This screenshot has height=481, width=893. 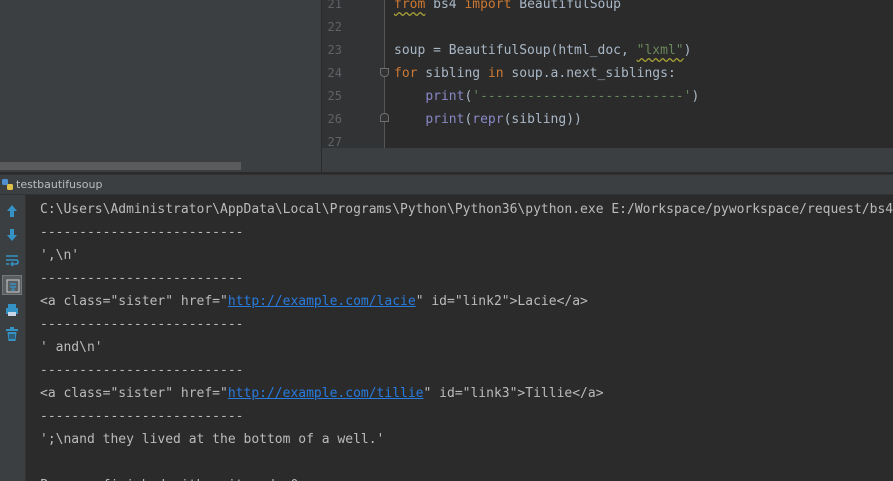 I want to click on down-arrow-icon, so click(x=12, y=235).